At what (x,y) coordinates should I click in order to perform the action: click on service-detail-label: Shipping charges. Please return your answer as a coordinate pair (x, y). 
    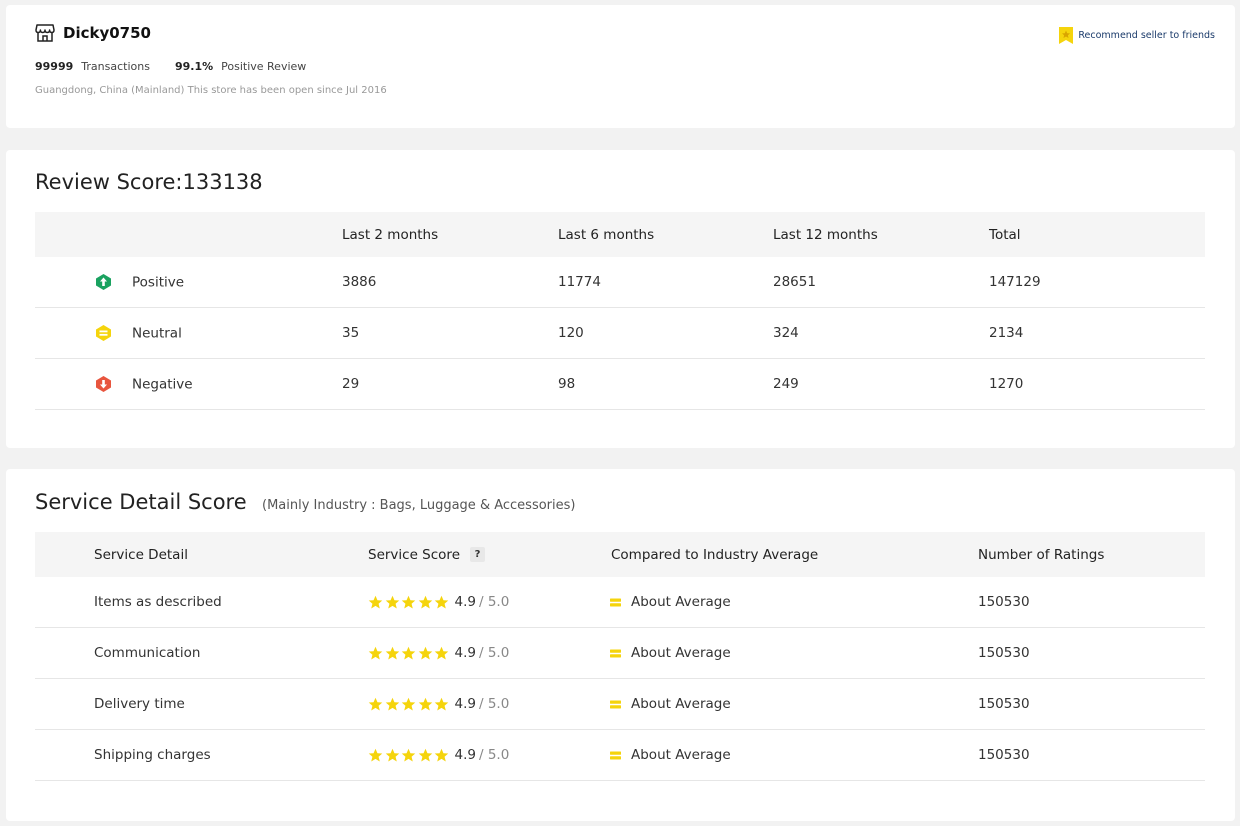
    Looking at the image, I should click on (152, 755).